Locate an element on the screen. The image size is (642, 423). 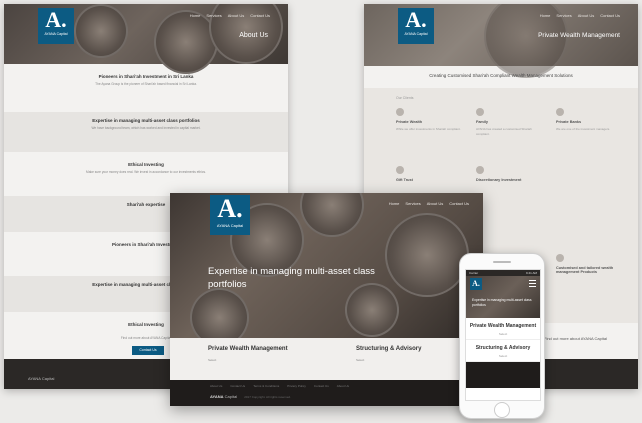
hand-icon is located at coordinates (400, 170).